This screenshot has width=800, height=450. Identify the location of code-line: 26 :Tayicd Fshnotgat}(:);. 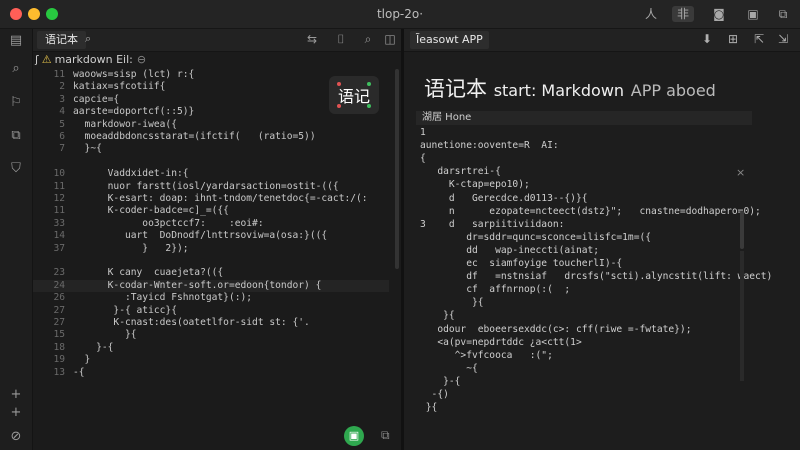
(211, 298).